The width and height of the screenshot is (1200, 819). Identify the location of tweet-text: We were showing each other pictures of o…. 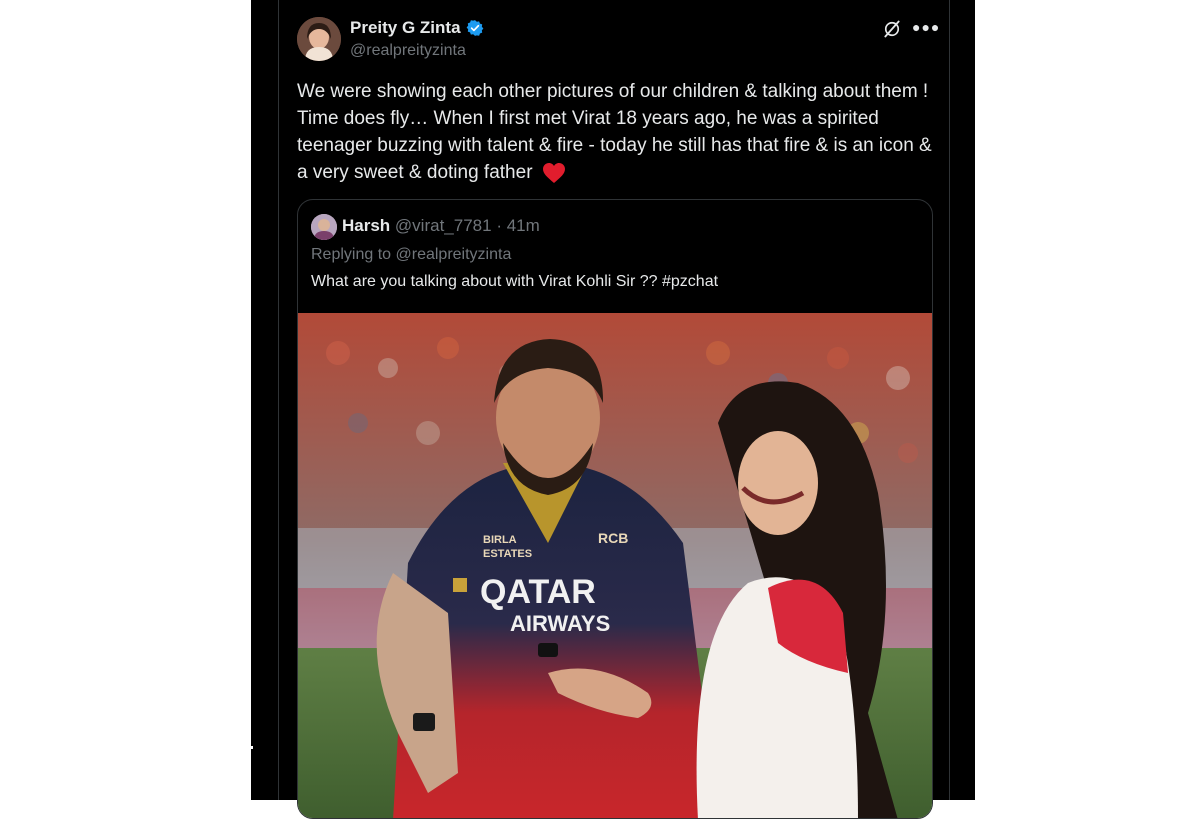
(614, 132).